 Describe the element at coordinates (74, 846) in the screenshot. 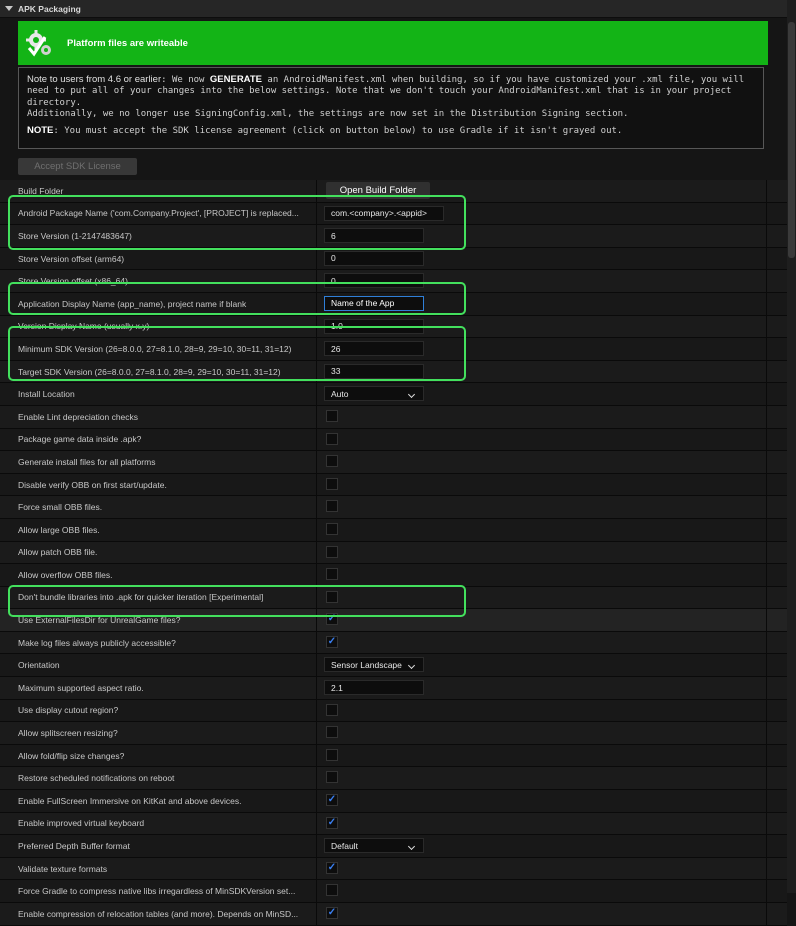

I see `setting-label: Preferred Depth Buffer format` at that location.